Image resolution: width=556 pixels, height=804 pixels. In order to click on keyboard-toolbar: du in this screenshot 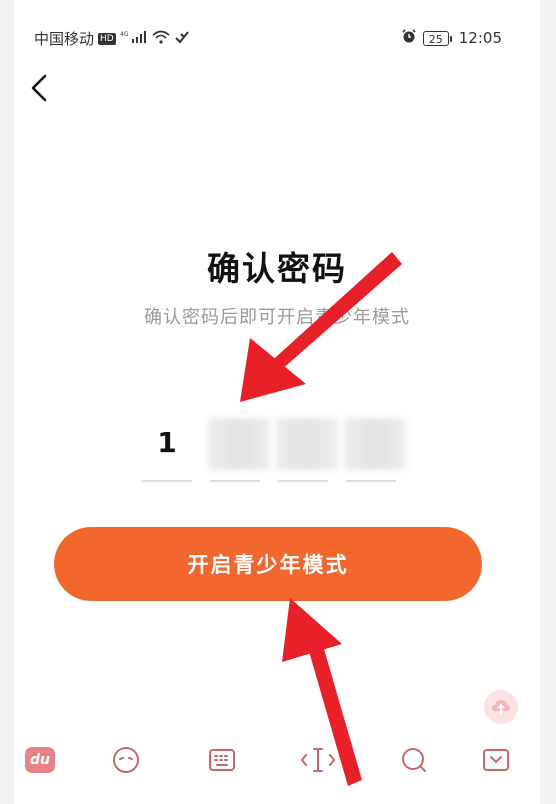, I will do `click(277, 760)`.